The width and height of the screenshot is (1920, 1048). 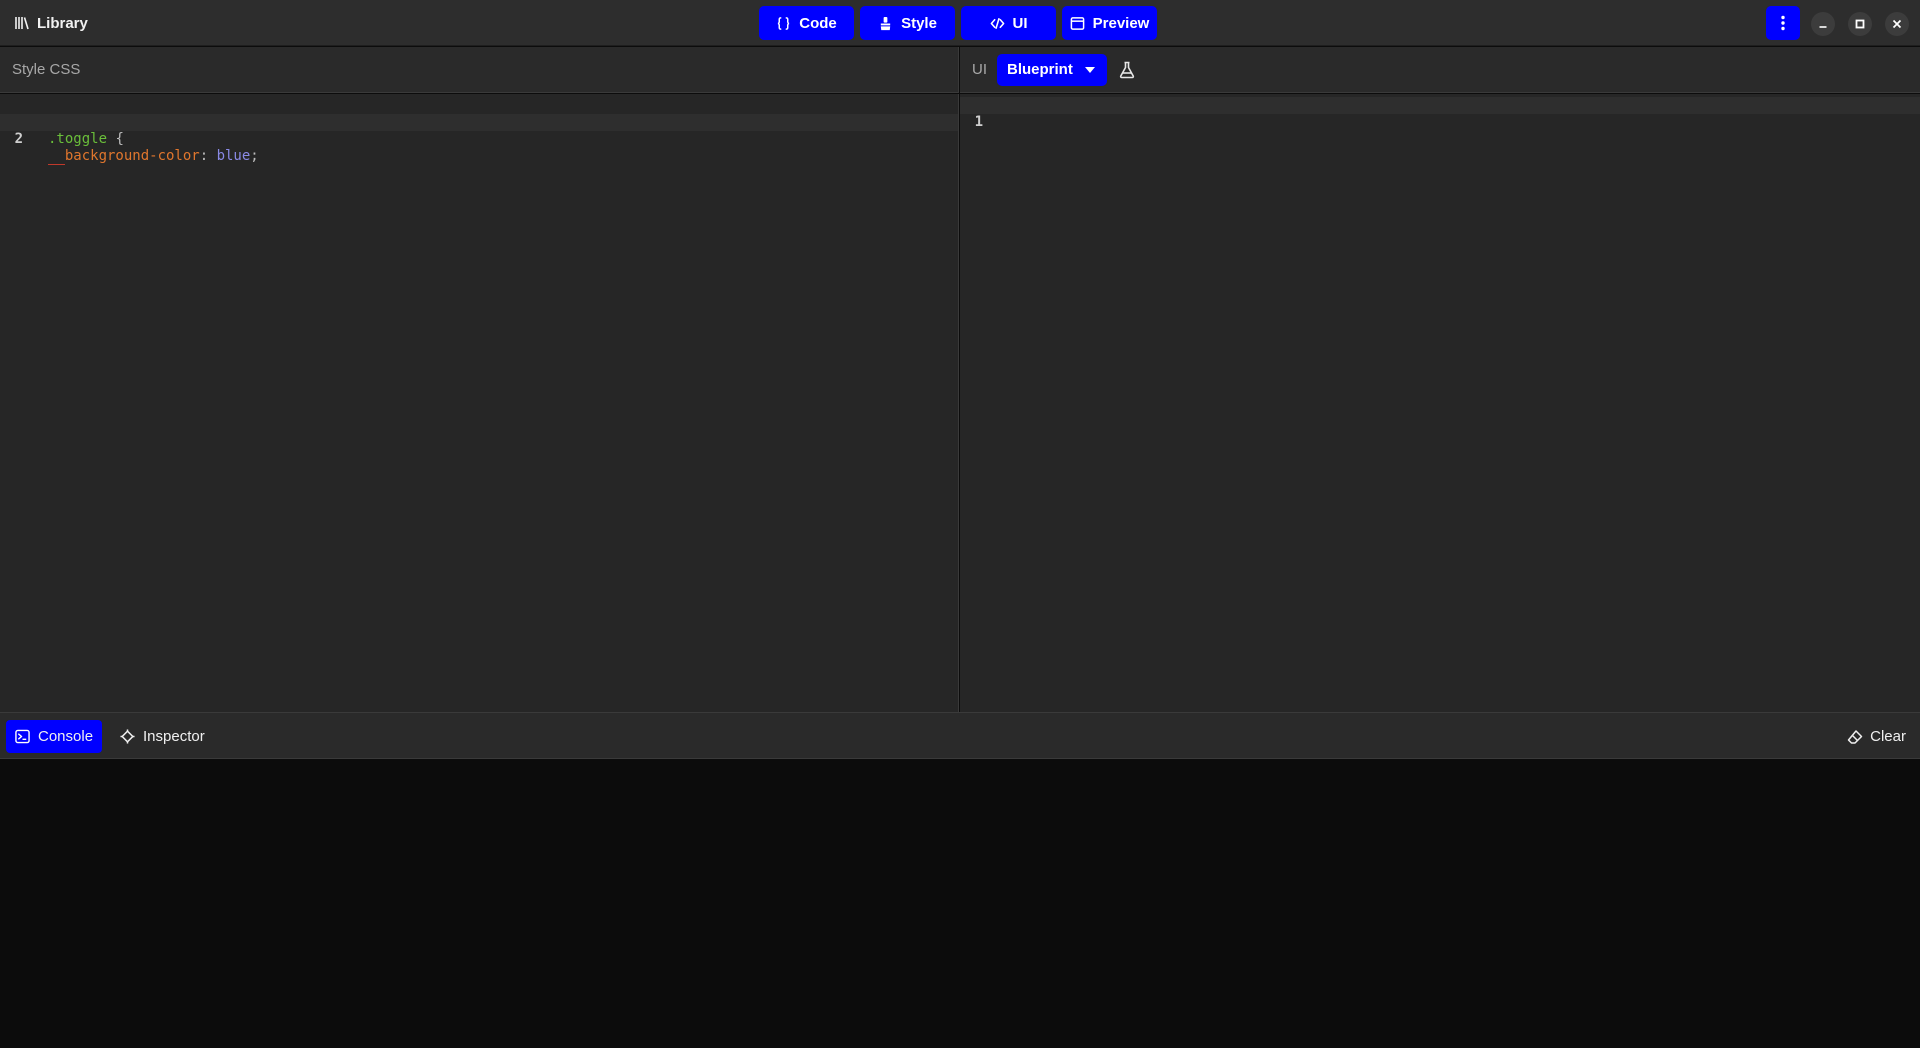 I want to click on css-value: blue, so click(x=233, y=156).